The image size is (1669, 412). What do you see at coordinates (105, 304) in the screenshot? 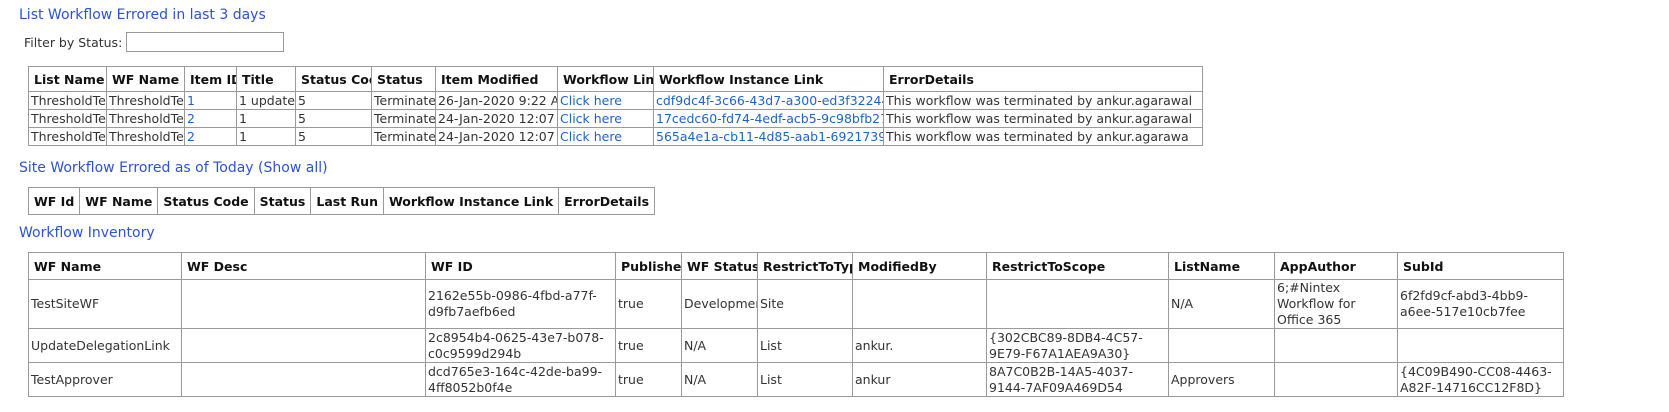
I see `wf-name-cell: TestSiteWF` at bounding box center [105, 304].